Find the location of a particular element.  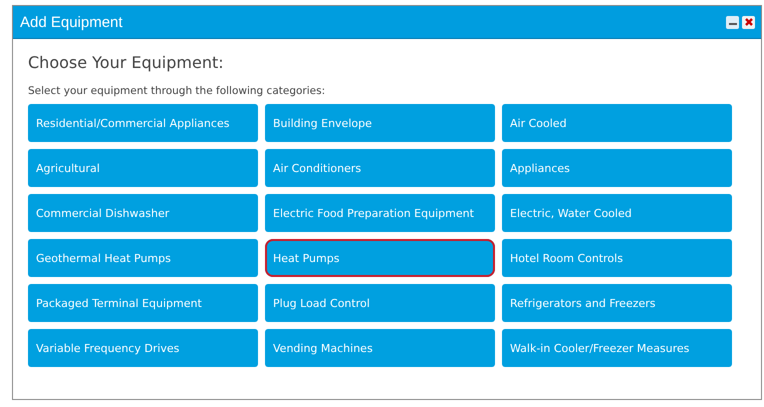

instruction-text: Select your equipment through the following categories: is located at coordinates (177, 91).